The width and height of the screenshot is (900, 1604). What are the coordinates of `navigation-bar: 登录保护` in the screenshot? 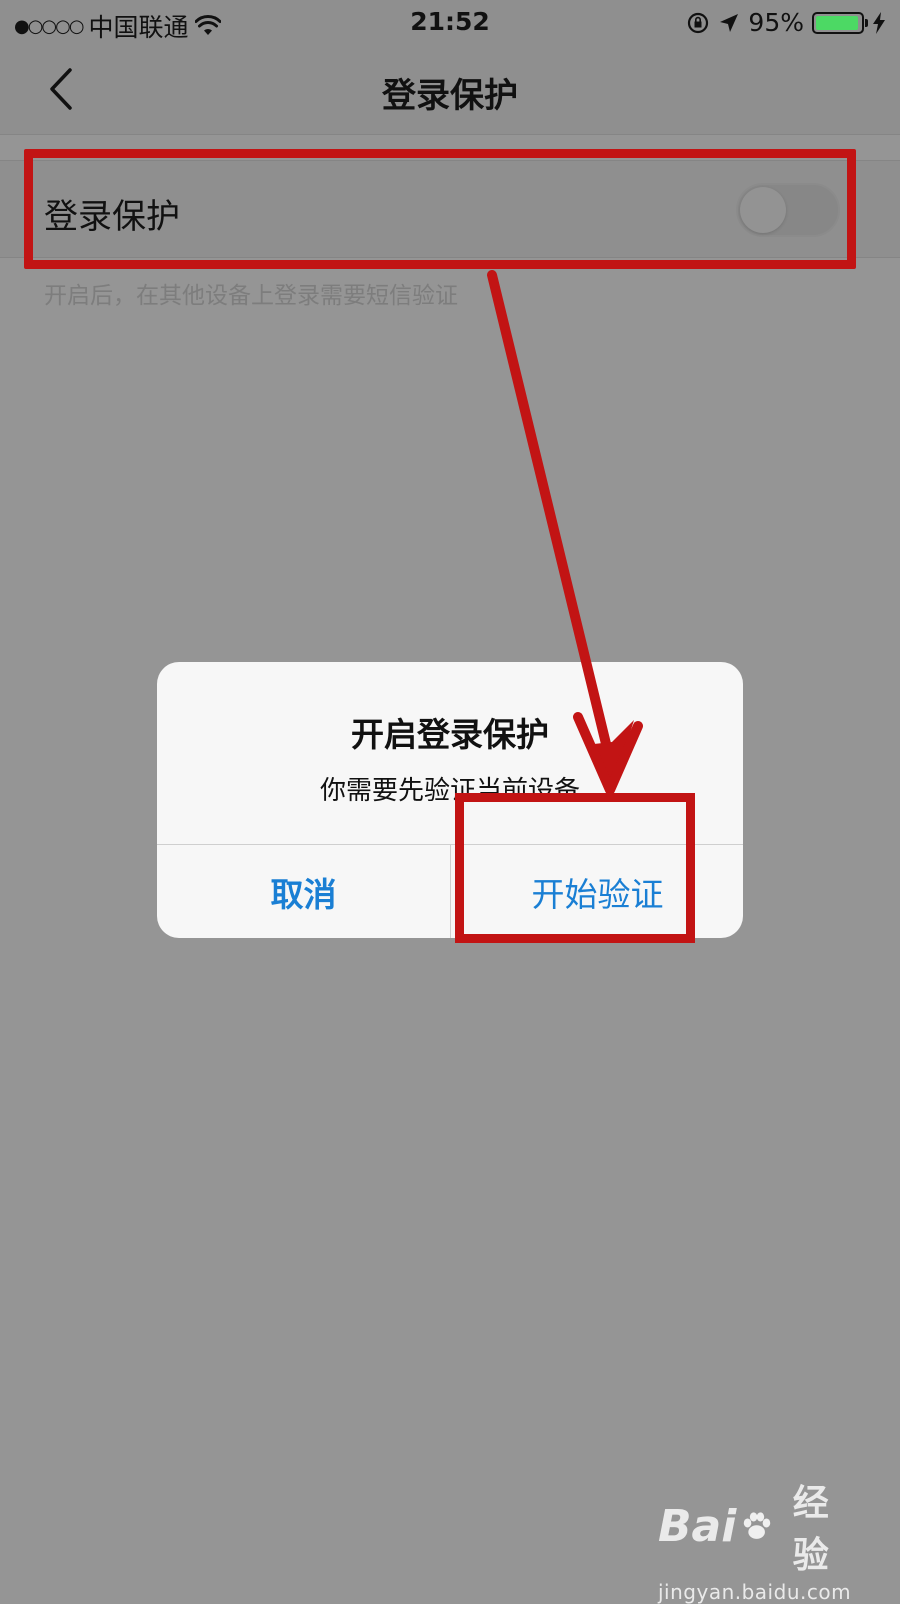 It's located at (450, 89).